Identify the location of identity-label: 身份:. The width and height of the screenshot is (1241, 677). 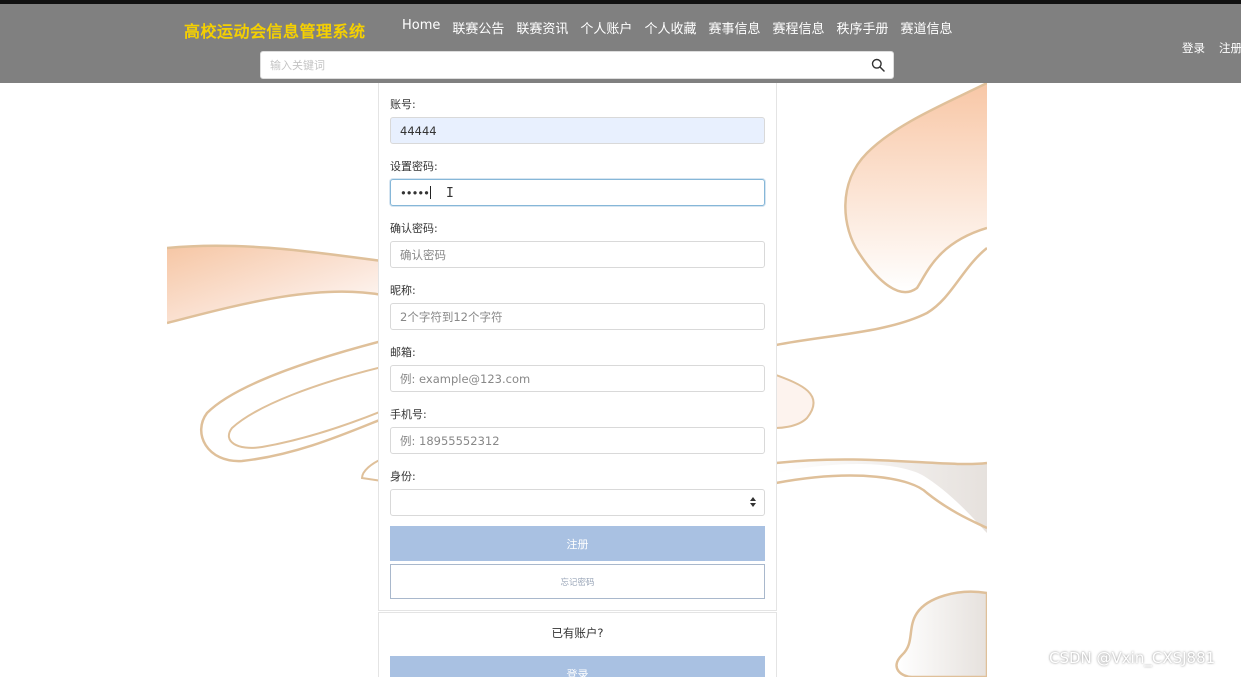
(403, 476).